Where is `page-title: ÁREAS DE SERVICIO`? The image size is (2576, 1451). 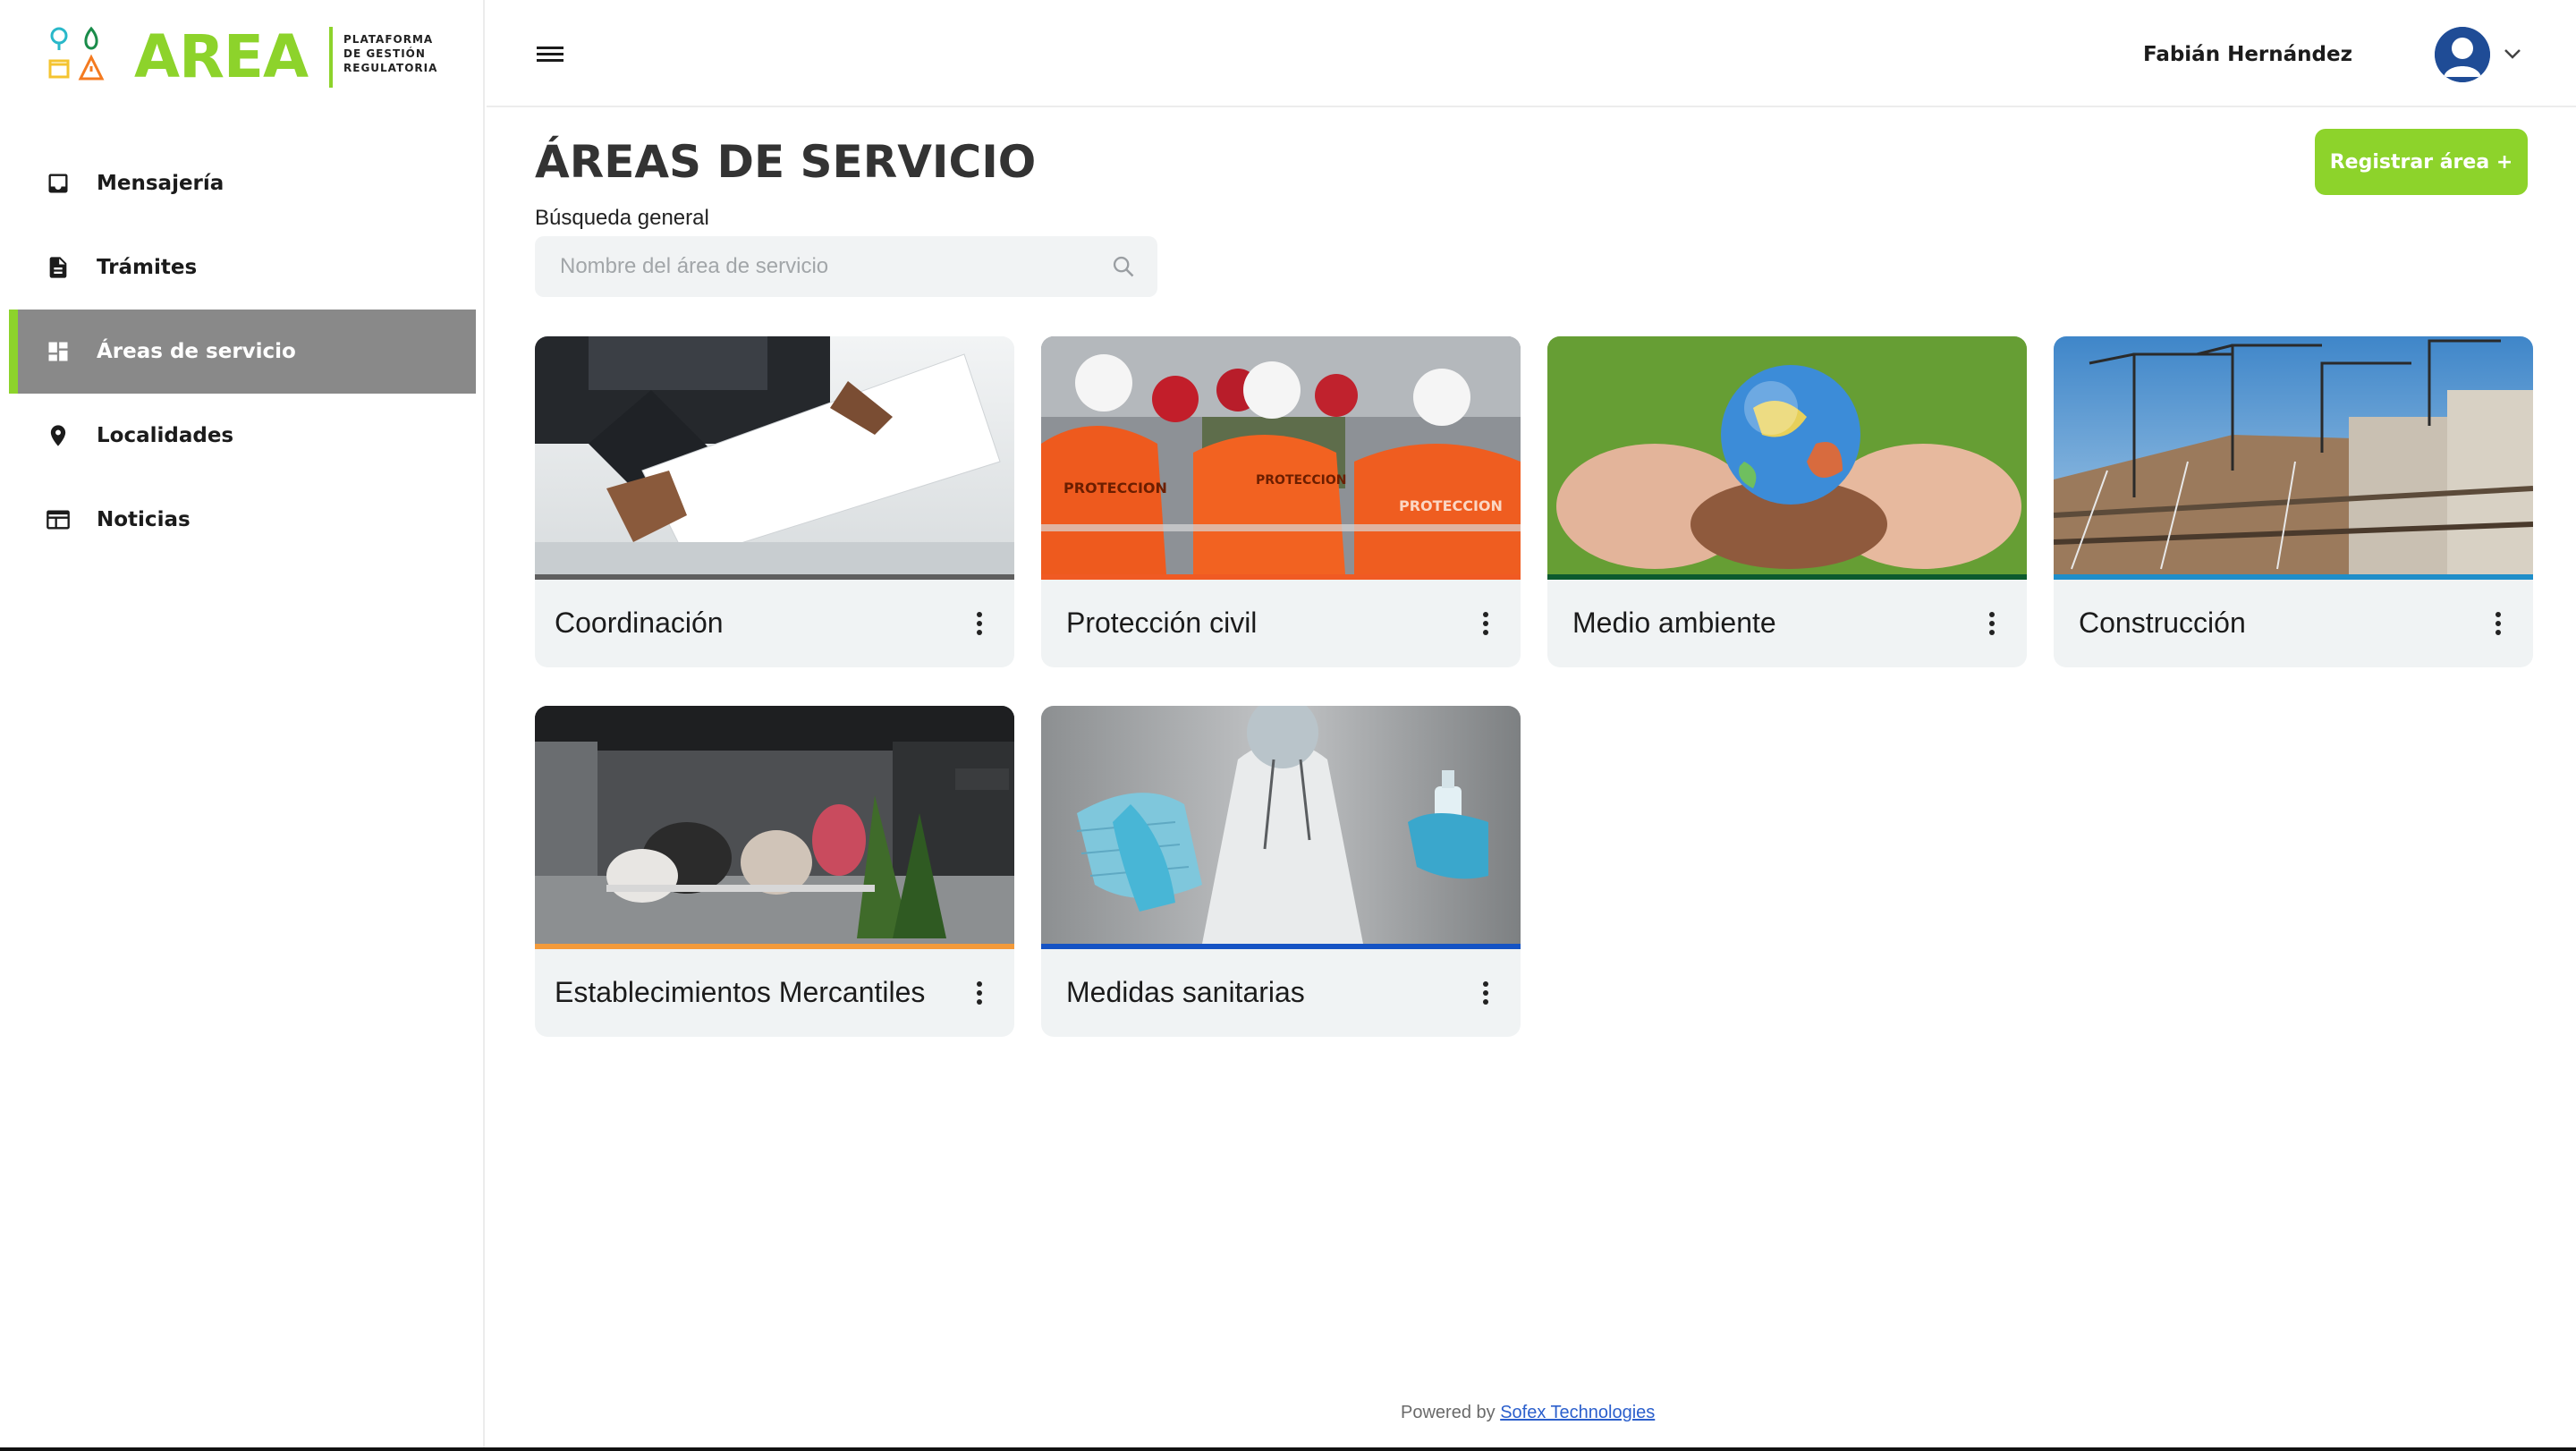 page-title: ÁREAS DE SERVICIO is located at coordinates (786, 162).